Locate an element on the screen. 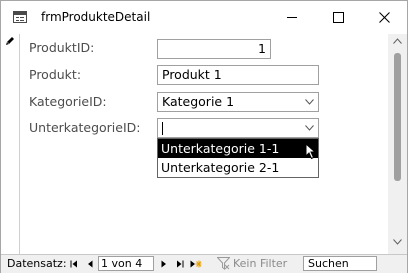 Image resolution: width=408 pixels, height=273 pixels. kategorieid-label: KategorieID: is located at coordinates (68, 101).